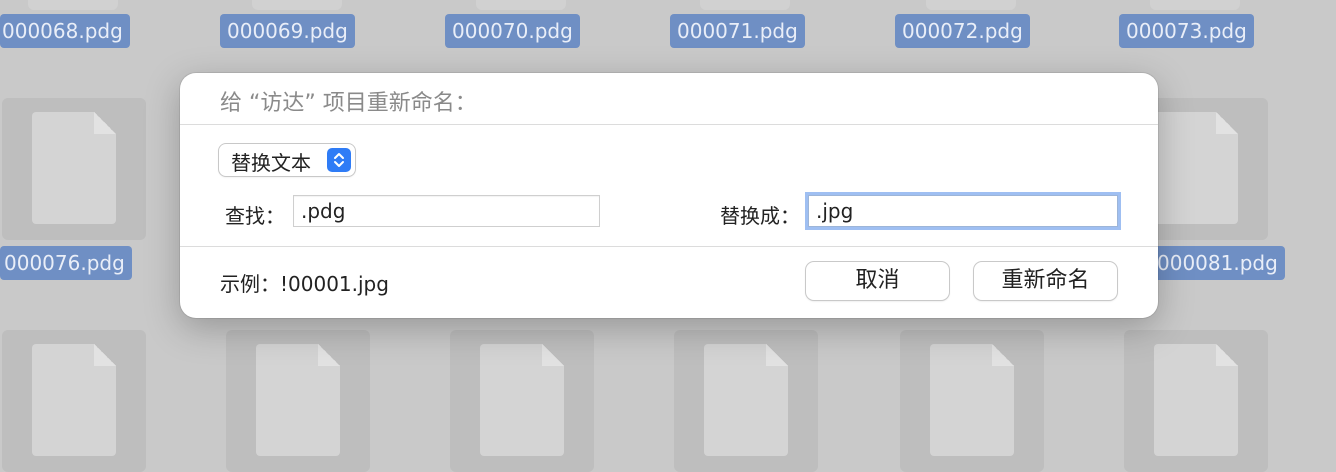 The height and width of the screenshot is (472, 1336). I want to click on replace-label: 替换成：, so click(760, 216).